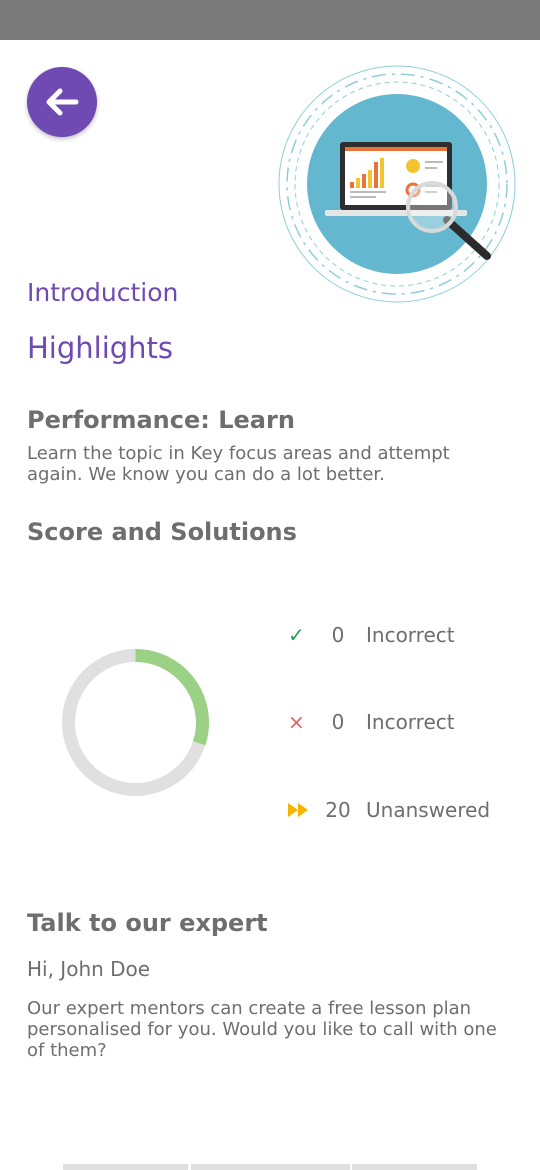 This screenshot has height=1170, width=540. What do you see at coordinates (161, 420) in the screenshot?
I see `performance-title: Performance: Learn` at bounding box center [161, 420].